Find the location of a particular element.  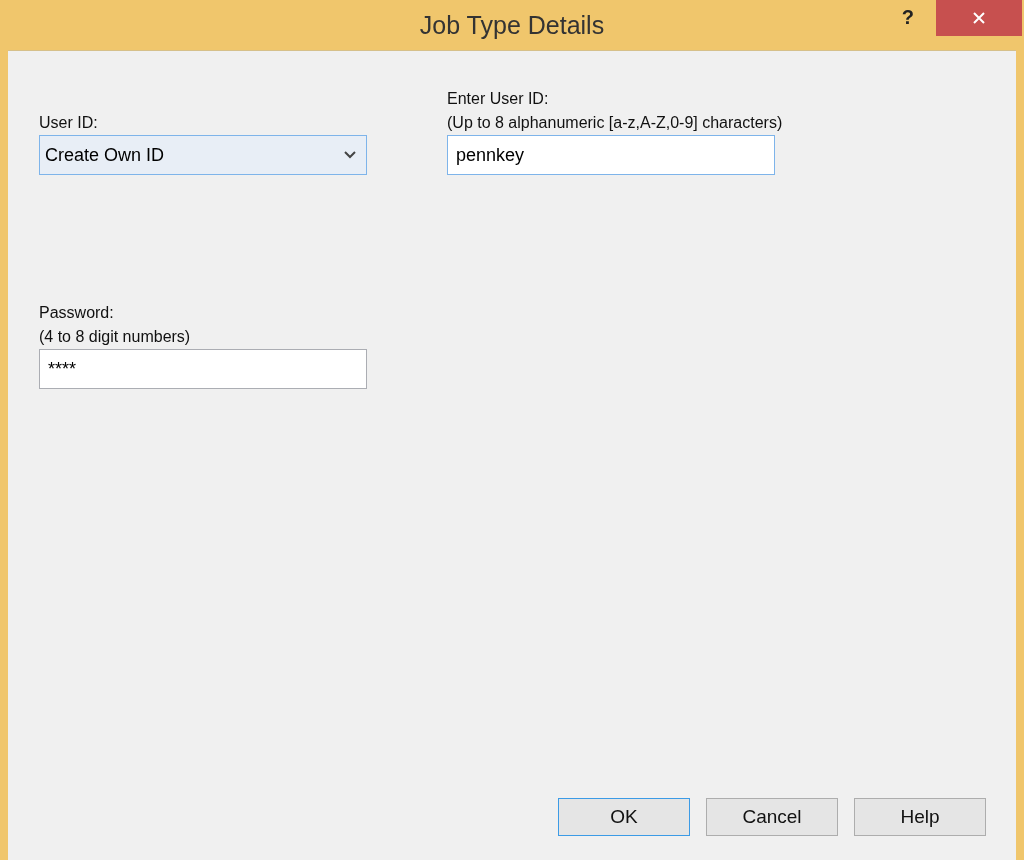

dialog-button: OK is located at coordinates (624, 817).